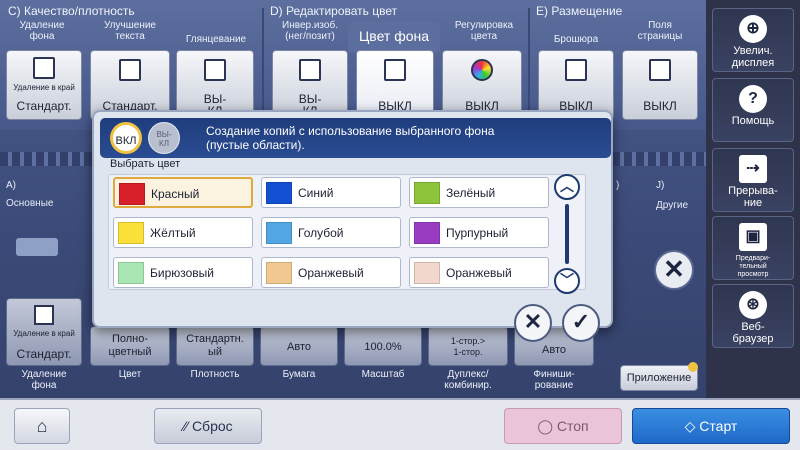  I want to click on color-yellow-button: Жёлтый, so click(183, 232).